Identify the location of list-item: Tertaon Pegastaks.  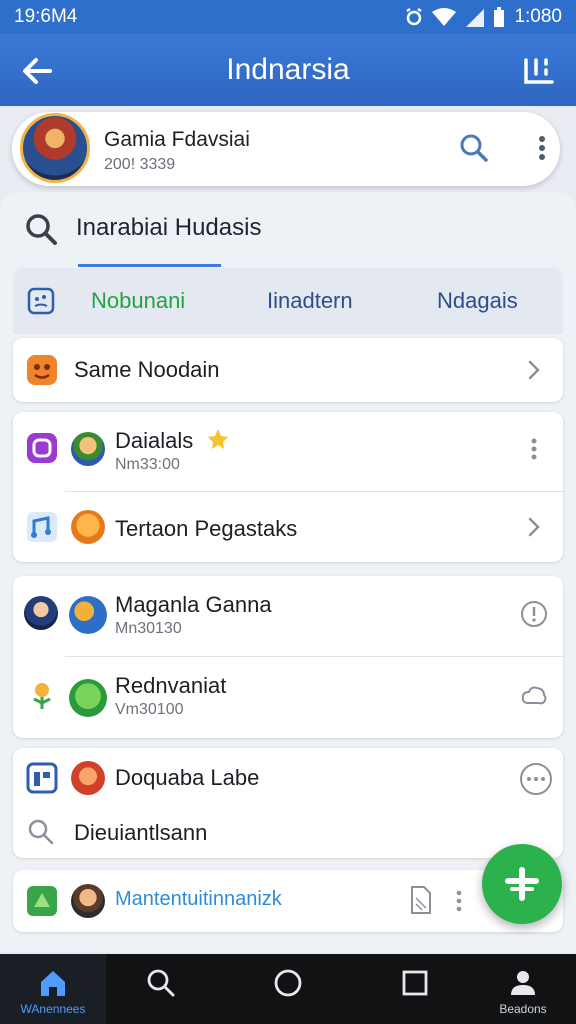
(288, 527).